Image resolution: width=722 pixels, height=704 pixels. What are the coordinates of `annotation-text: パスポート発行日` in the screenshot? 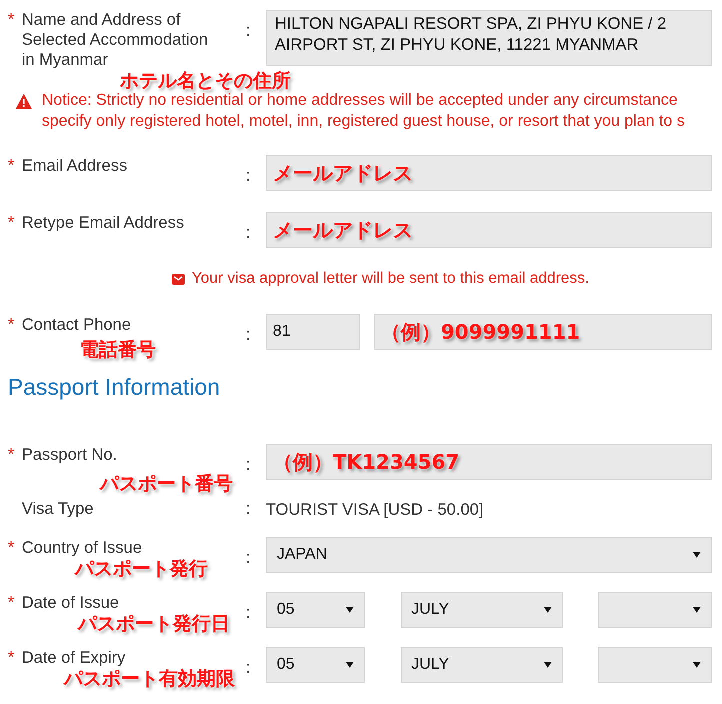 It's located at (154, 624).